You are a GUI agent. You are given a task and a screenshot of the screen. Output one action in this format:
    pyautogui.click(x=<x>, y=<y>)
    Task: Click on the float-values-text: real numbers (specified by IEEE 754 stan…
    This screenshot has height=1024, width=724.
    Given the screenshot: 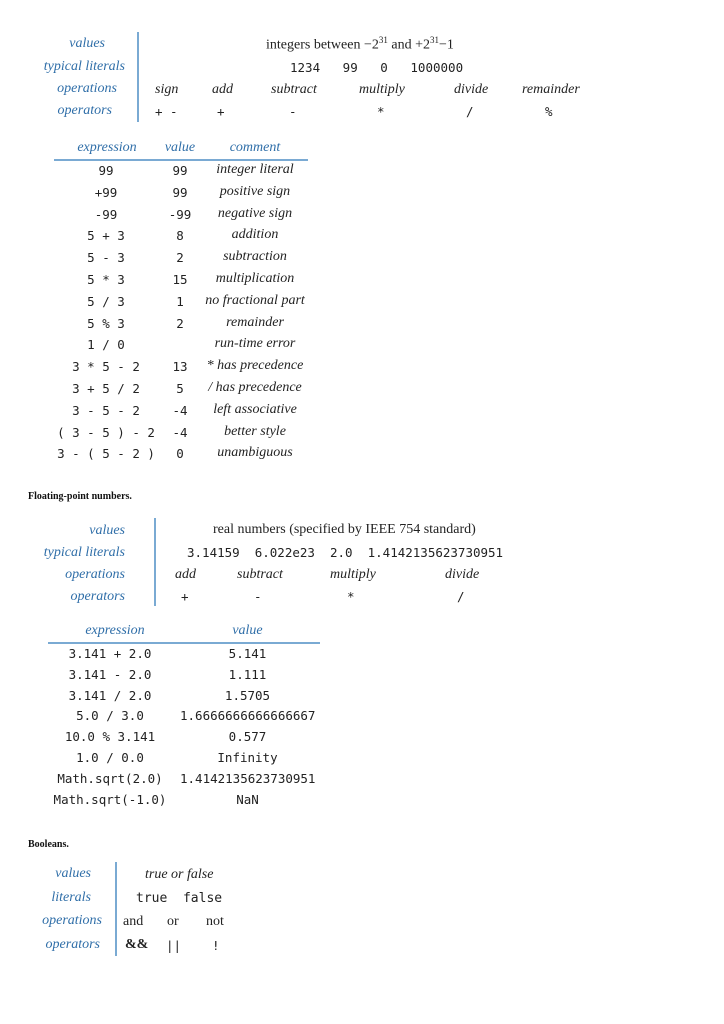 What is the action you would take?
    pyautogui.click(x=344, y=529)
    